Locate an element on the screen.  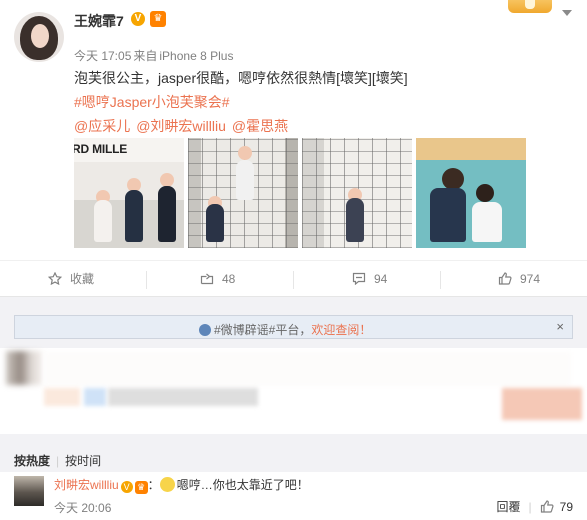
comment-line: 刘畊宏willliu V ♛： 嗯哼…你也太靠近了吧！ is located at coordinates (181, 485).